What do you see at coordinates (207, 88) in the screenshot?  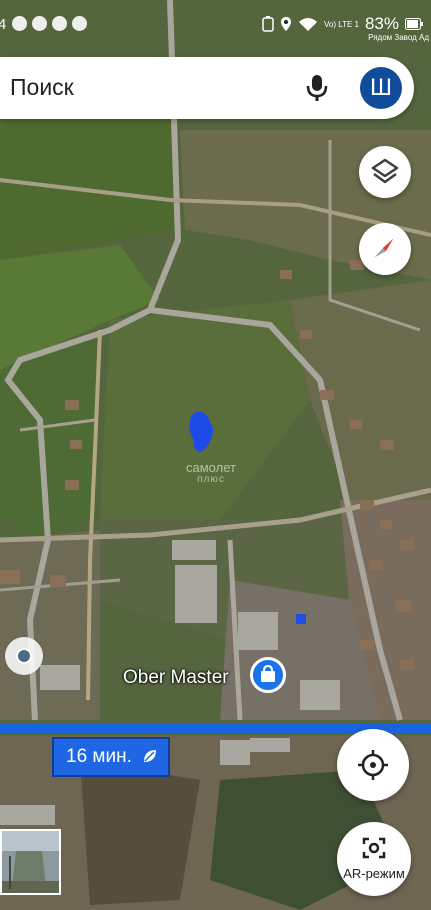 I see `search-bar: Поиск Ш` at bounding box center [207, 88].